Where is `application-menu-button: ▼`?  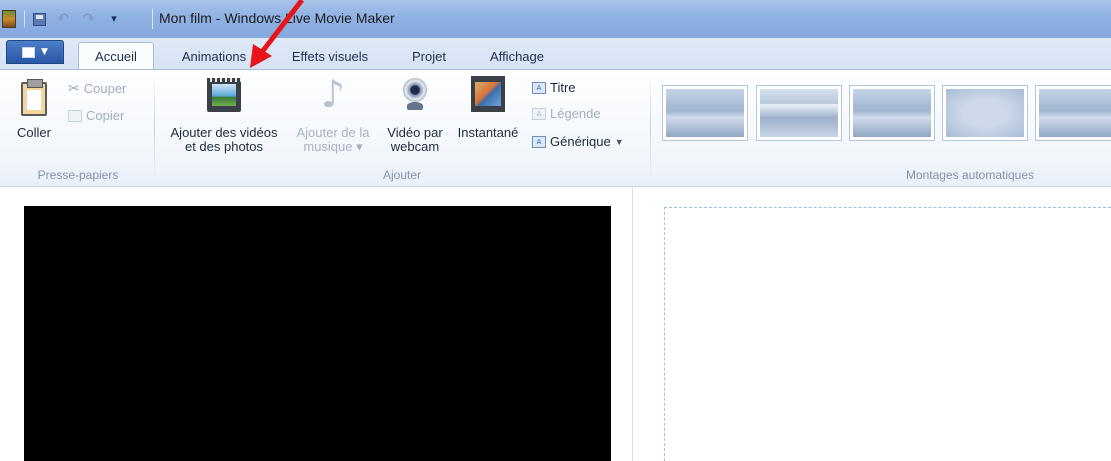
application-menu-button: ▼ is located at coordinates (35, 52).